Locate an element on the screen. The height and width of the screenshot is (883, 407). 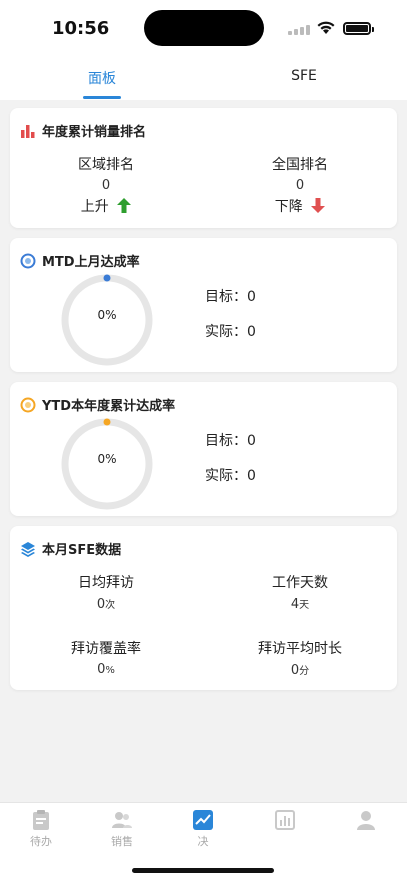
nav-decision: 决 is located at coordinates (203, 829).